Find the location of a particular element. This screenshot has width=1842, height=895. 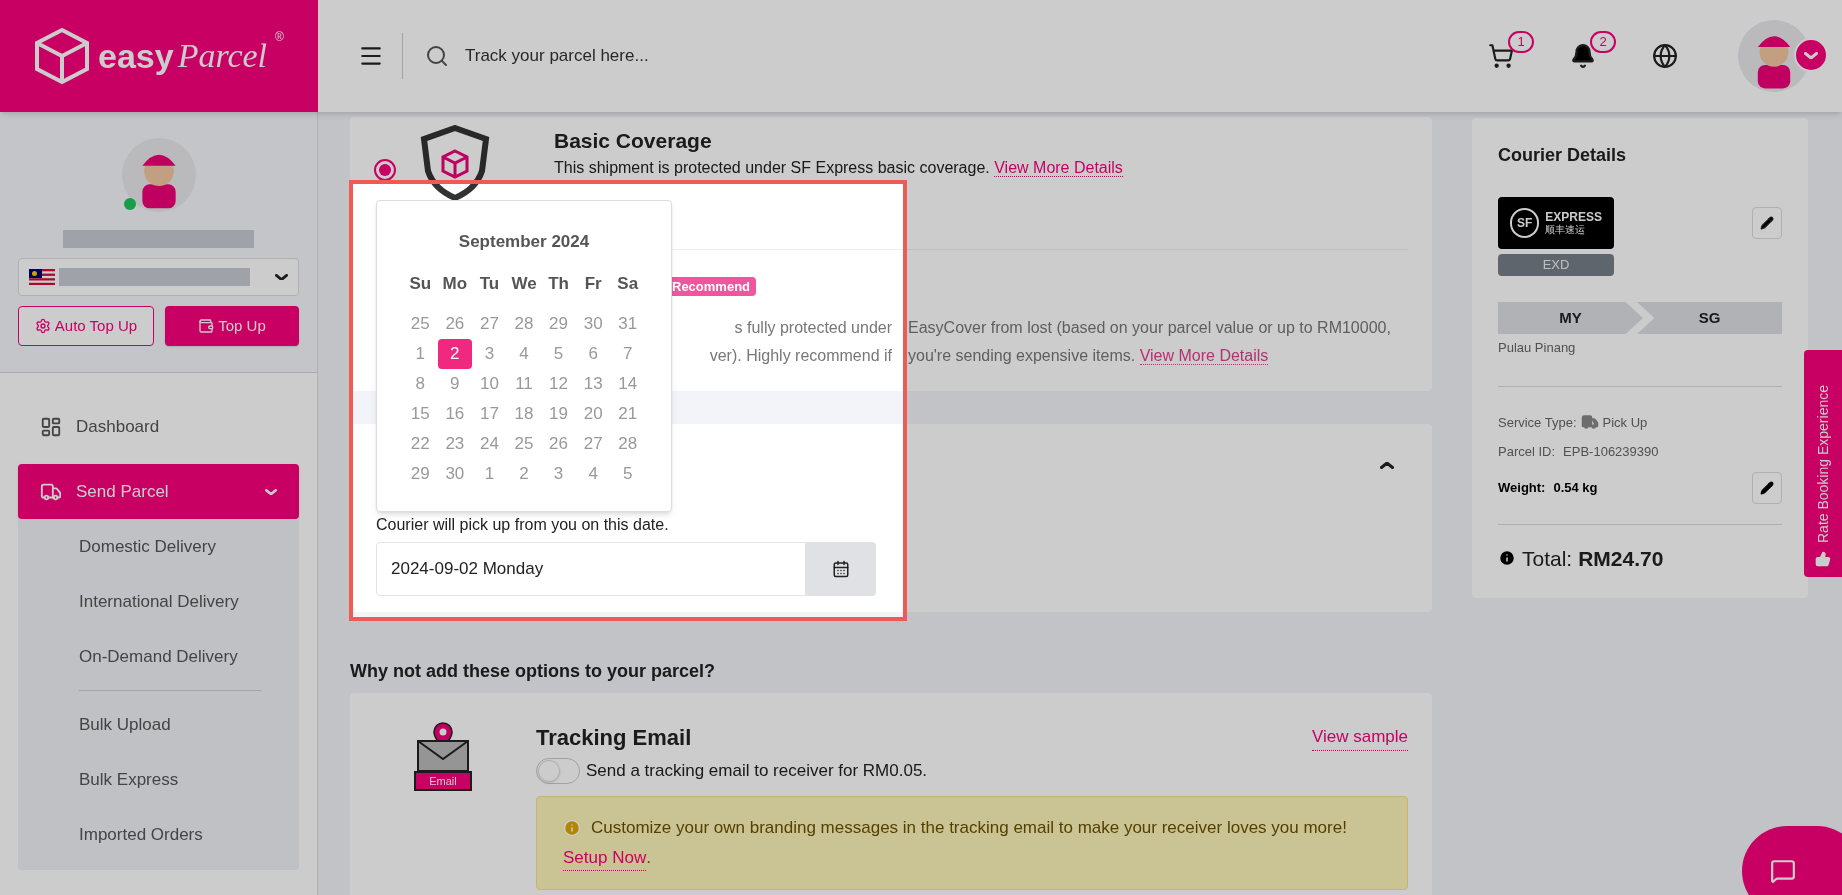

globe-icon is located at coordinates (1665, 56).